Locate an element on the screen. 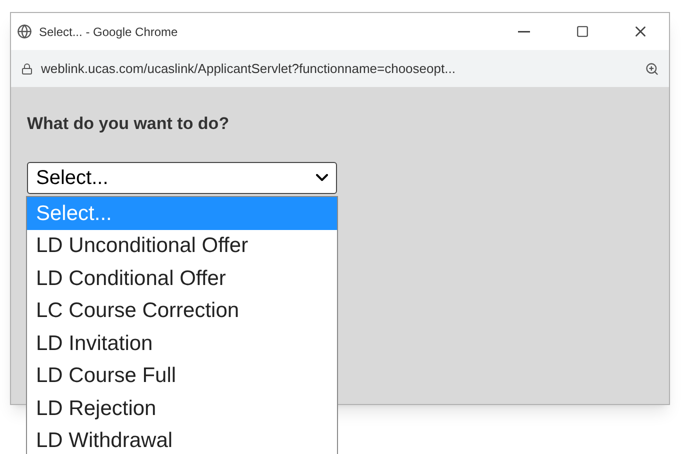  chevron-down-icon is located at coordinates (322, 177).